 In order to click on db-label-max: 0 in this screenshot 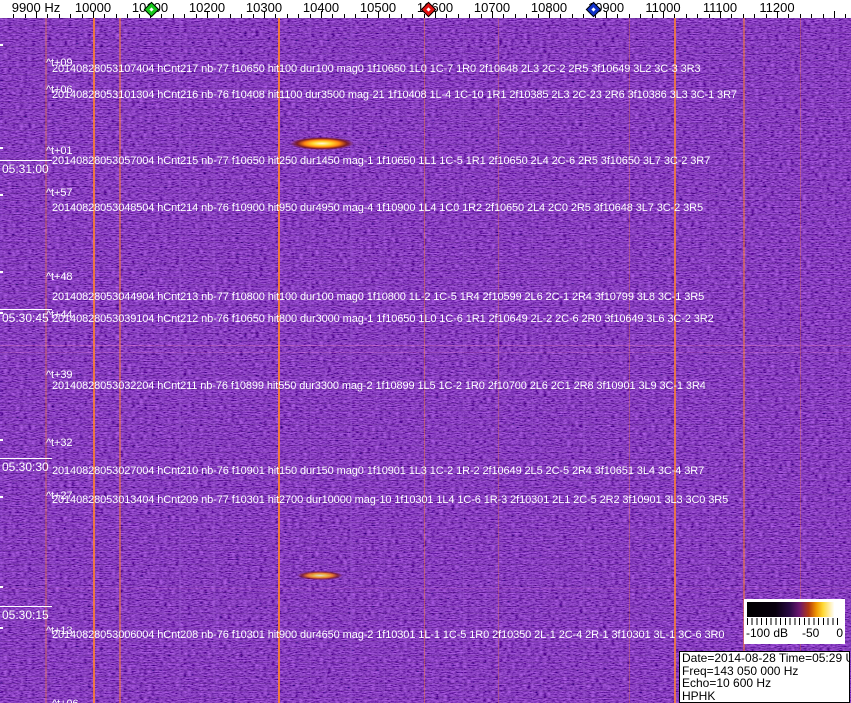, I will do `click(839, 633)`.